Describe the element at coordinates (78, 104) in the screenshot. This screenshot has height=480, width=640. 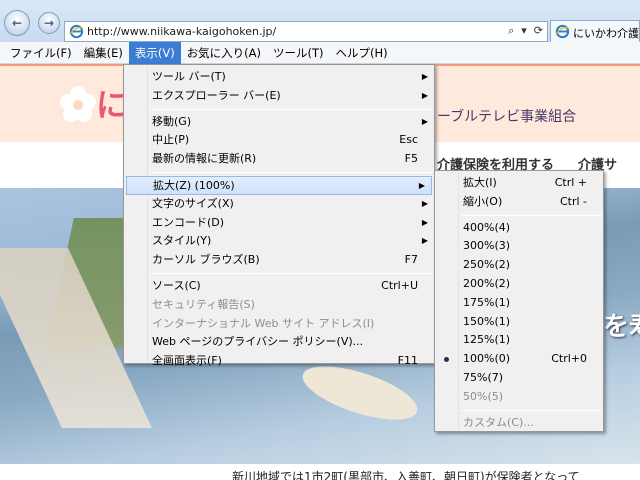
I see `flower-logo-icon` at that location.